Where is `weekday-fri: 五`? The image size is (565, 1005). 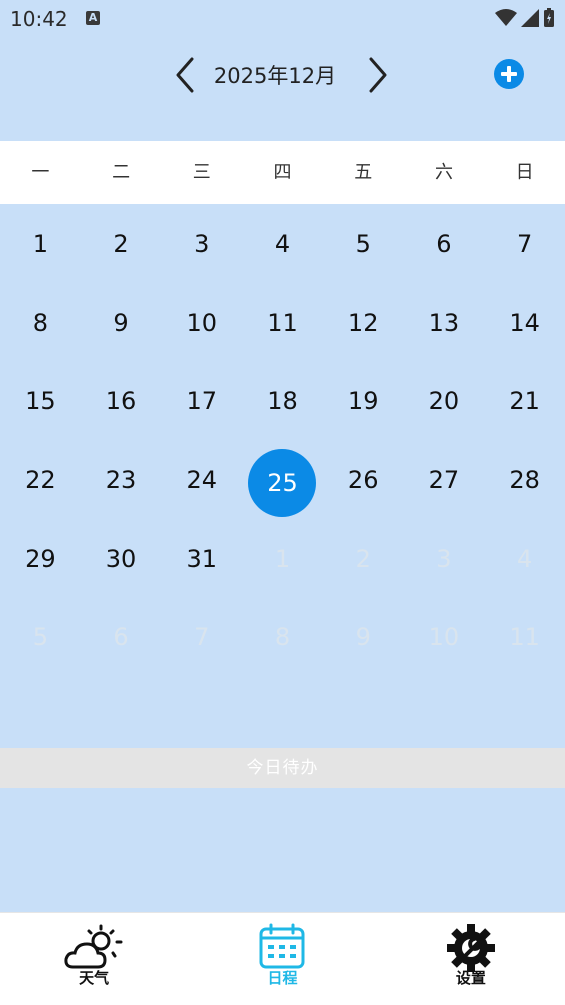 weekday-fri: 五 is located at coordinates (363, 172).